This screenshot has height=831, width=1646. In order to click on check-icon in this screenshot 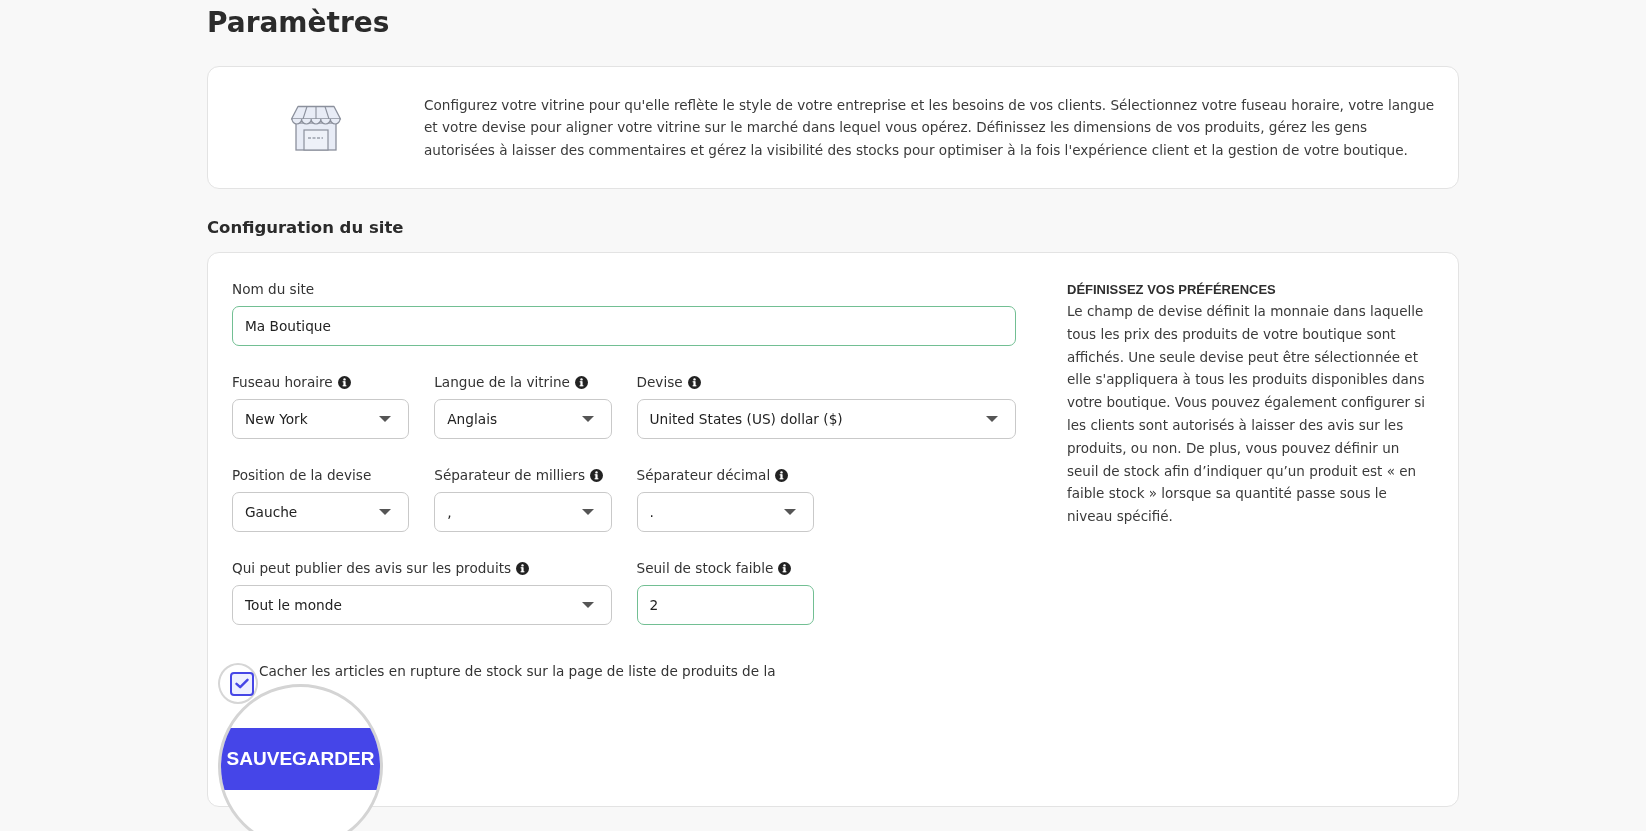, I will do `click(242, 683)`.